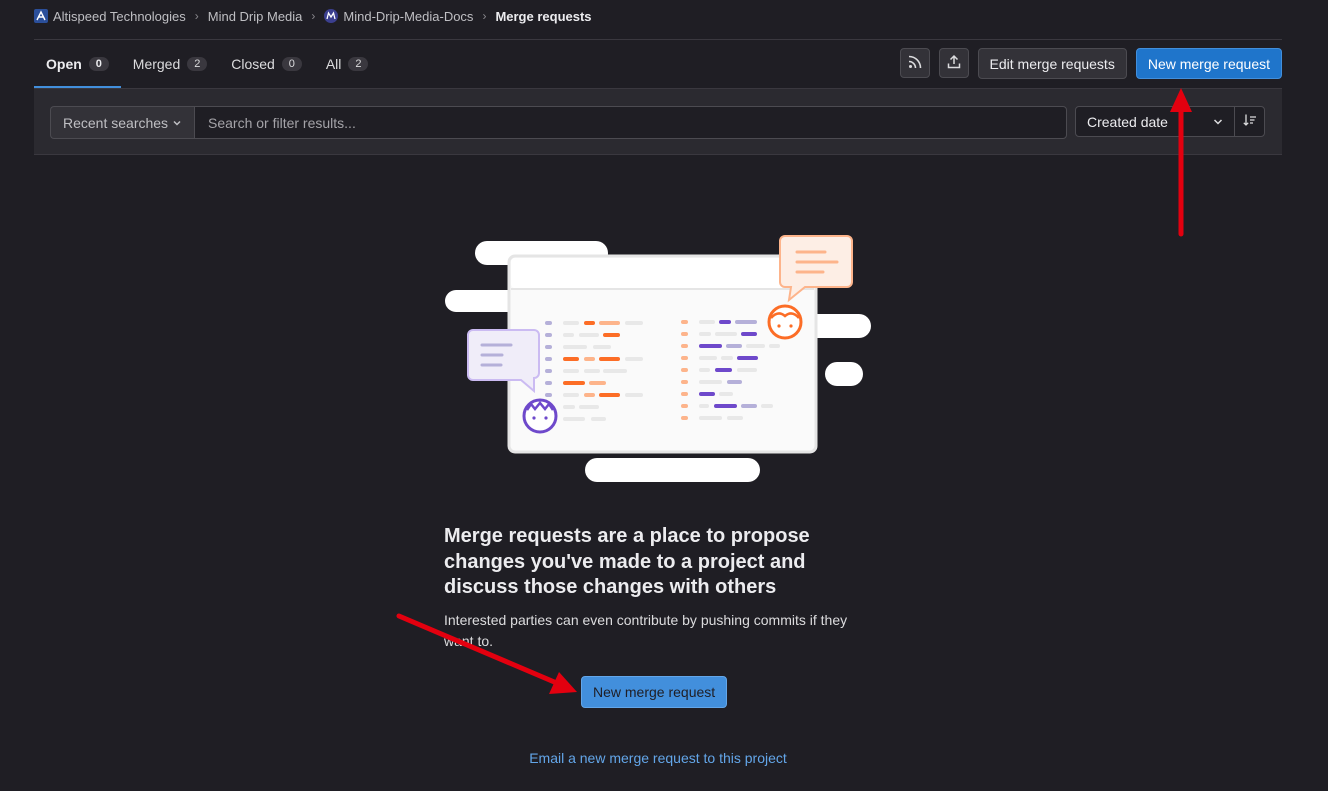 This screenshot has width=1328, height=791. I want to click on recent-searches-dropdown: Recent searches, so click(122, 122).